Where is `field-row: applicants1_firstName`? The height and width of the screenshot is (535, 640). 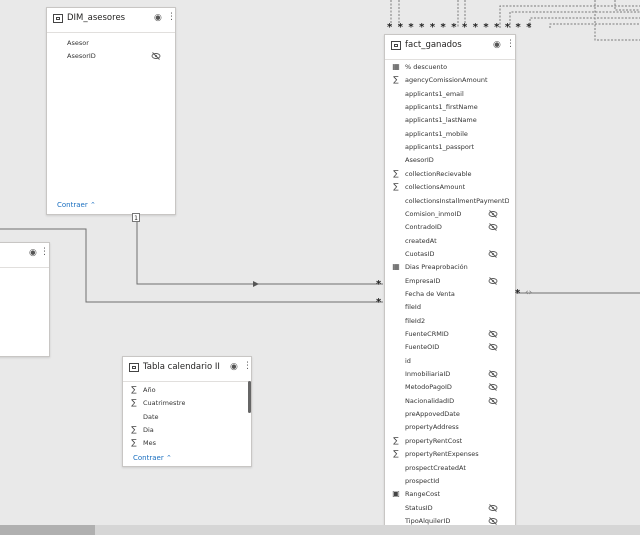 field-row: applicants1_firstName is located at coordinates (450, 107).